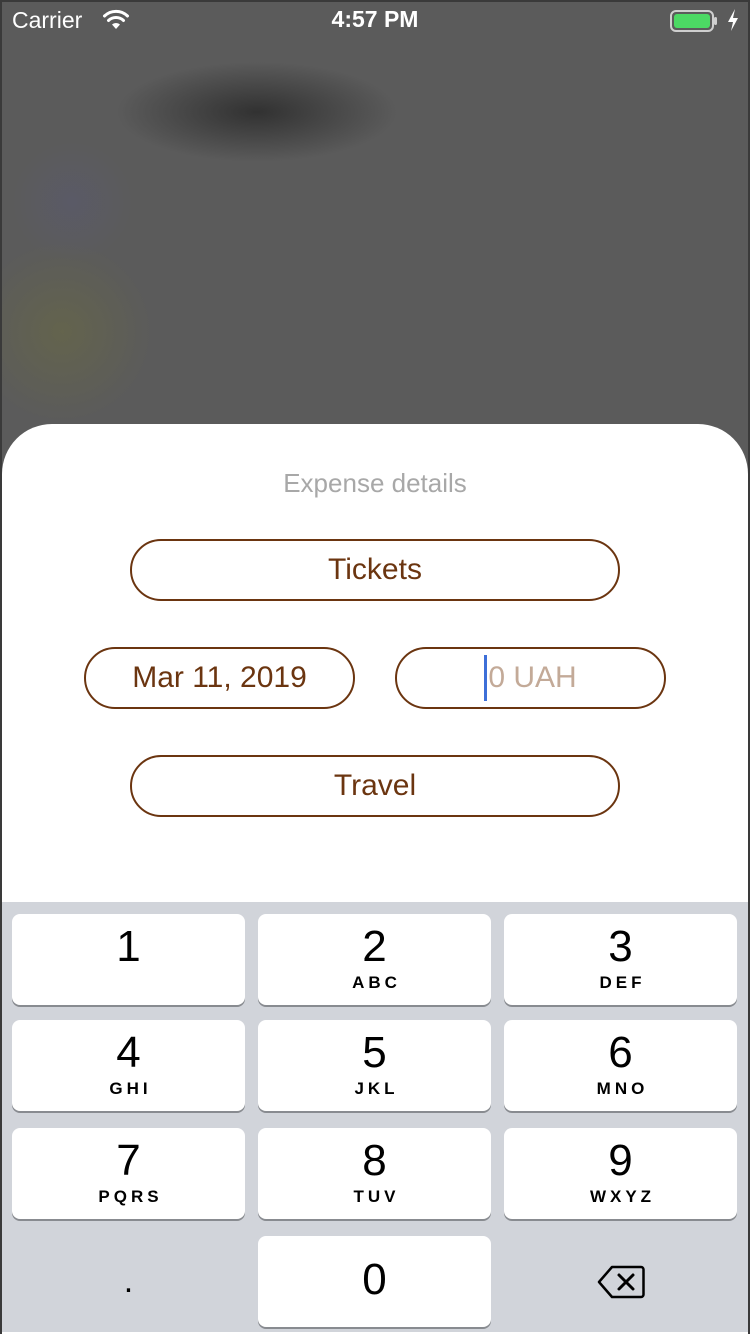 The image size is (750, 1334). I want to click on expense-category-value: Travel, so click(375, 785).